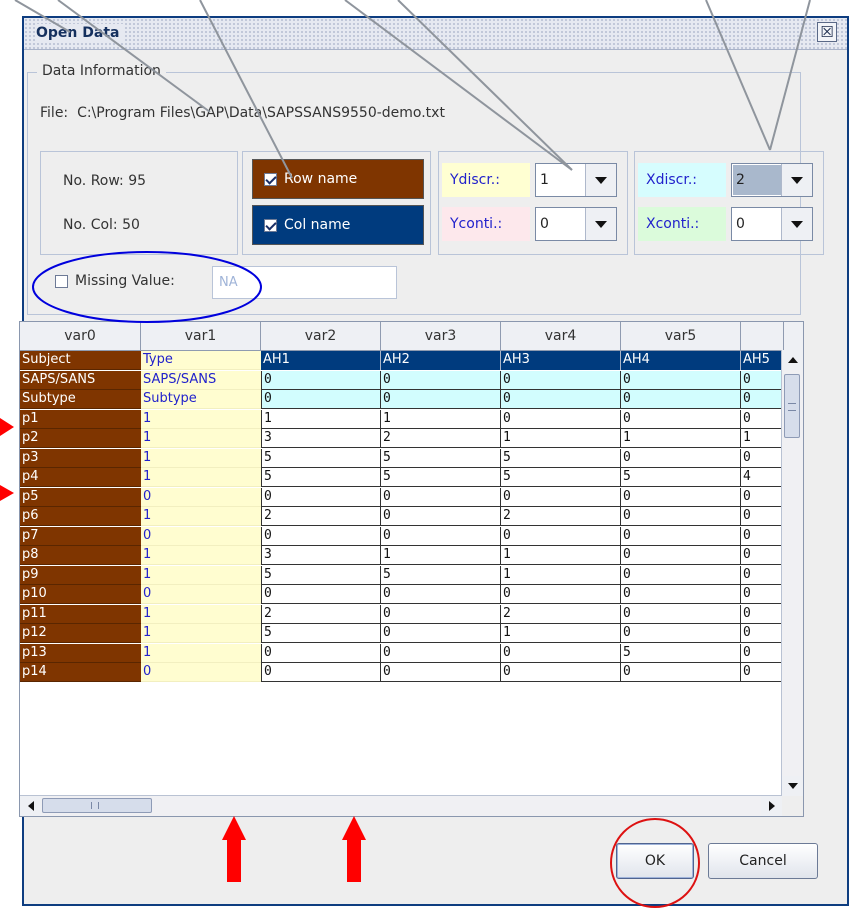 This screenshot has height=915, width=857. Describe the element at coordinates (338, 225) in the screenshot. I see `col-name-checkbox: Col name` at that location.